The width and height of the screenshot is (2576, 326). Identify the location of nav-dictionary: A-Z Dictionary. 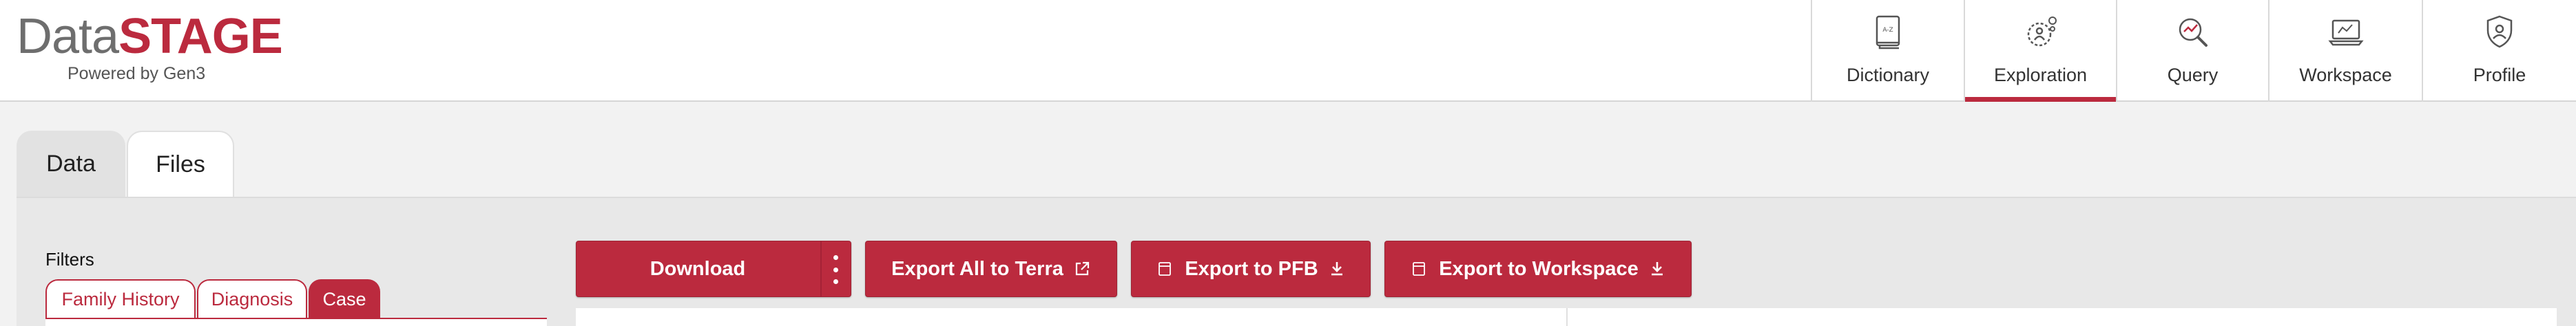
(1887, 51).